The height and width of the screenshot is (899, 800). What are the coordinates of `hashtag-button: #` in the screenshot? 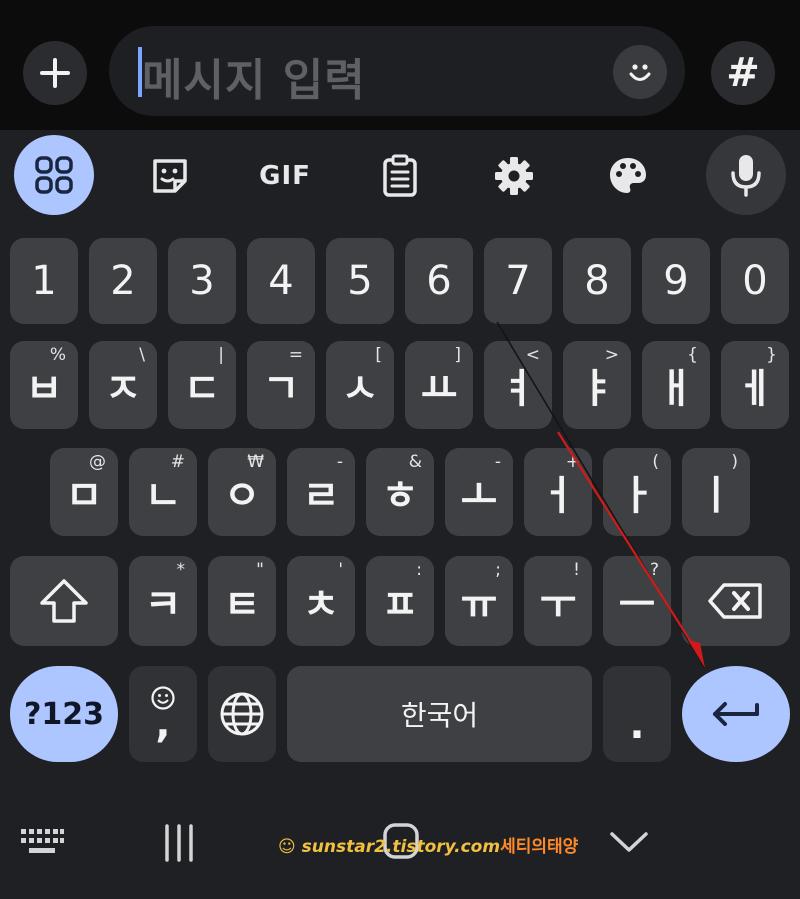 It's located at (743, 73).